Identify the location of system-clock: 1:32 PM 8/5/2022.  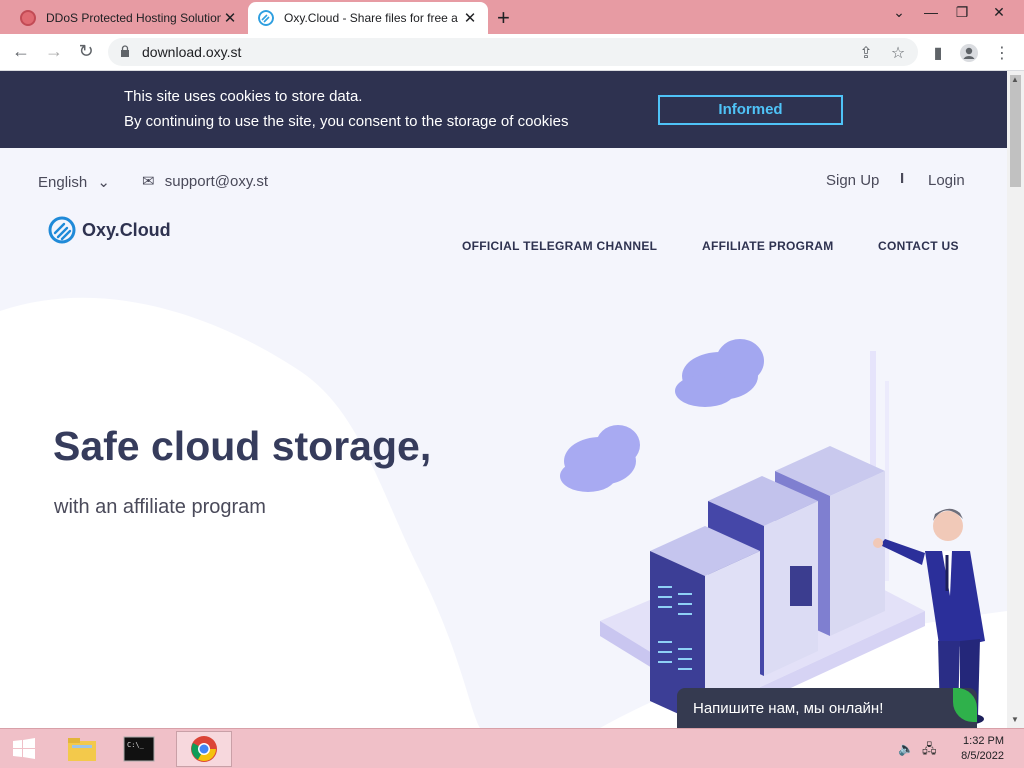
(982, 749).